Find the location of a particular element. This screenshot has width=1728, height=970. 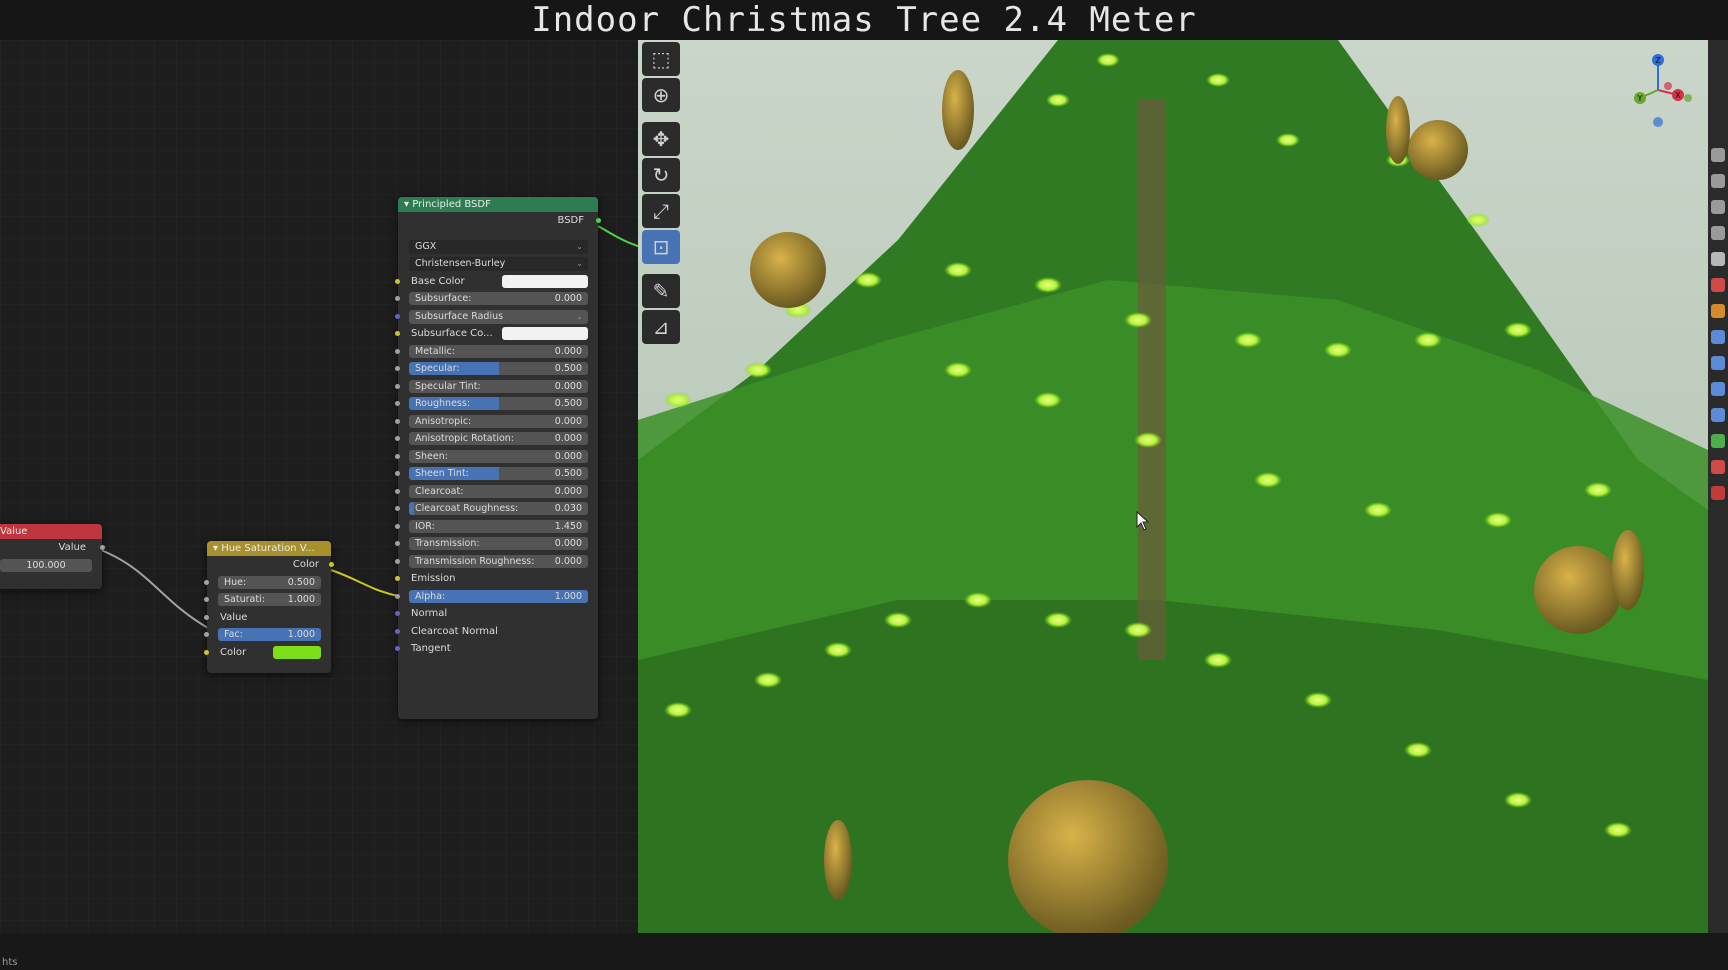

move-icon: ✥ is located at coordinates (661, 139).